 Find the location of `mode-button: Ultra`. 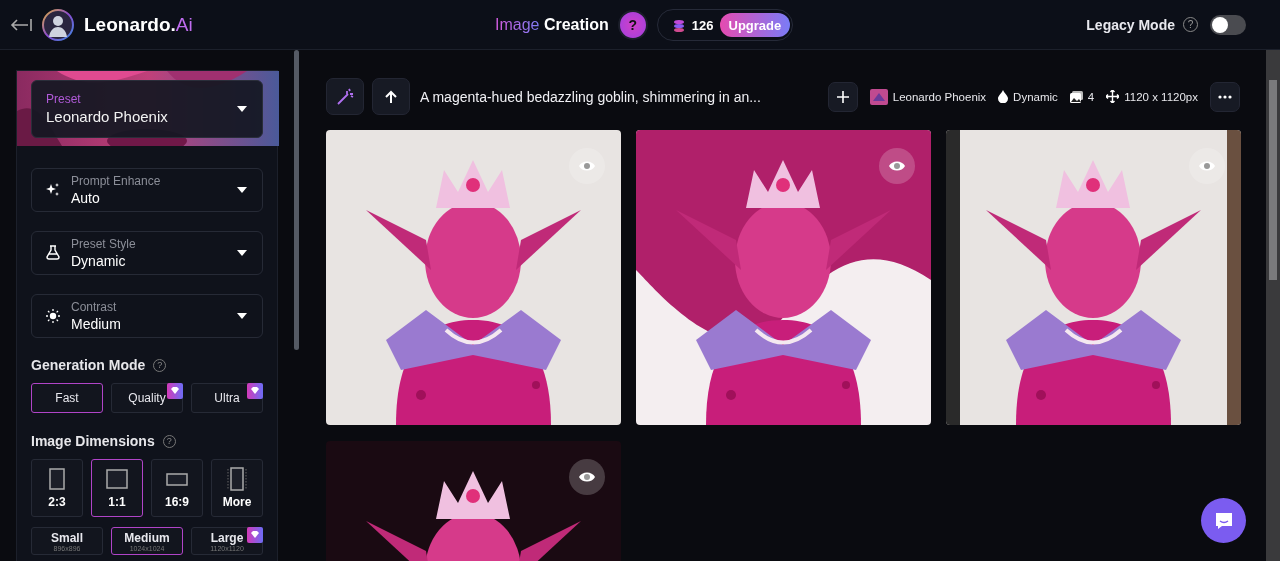

mode-button: Ultra is located at coordinates (227, 398).